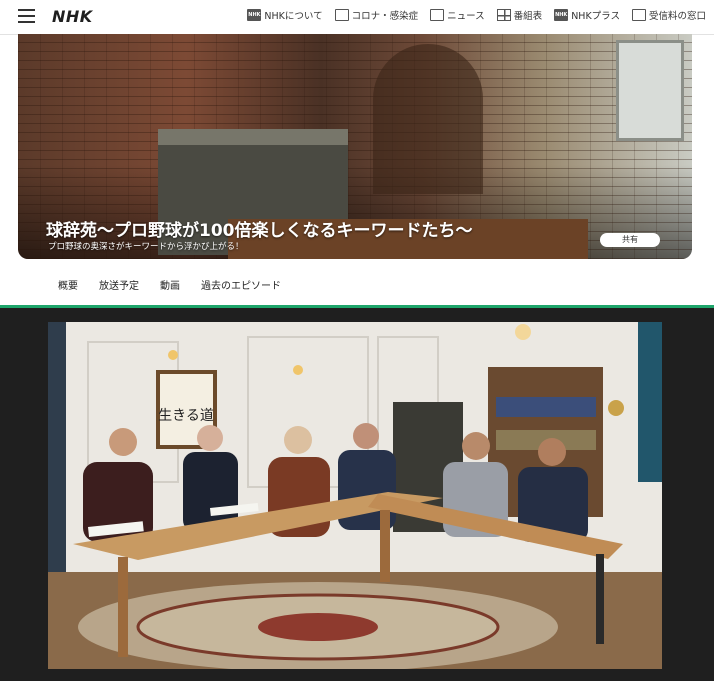 The height and width of the screenshot is (681, 714). What do you see at coordinates (630, 240) in the screenshot?
I see `share-button: 共有` at bounding box center [630, 240].